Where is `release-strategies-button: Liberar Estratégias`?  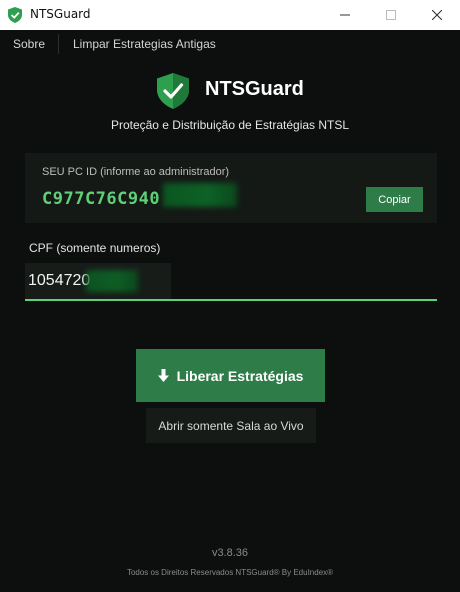
release-strategies-button: Liberar Estratégias is located at coordinates (230, 375).